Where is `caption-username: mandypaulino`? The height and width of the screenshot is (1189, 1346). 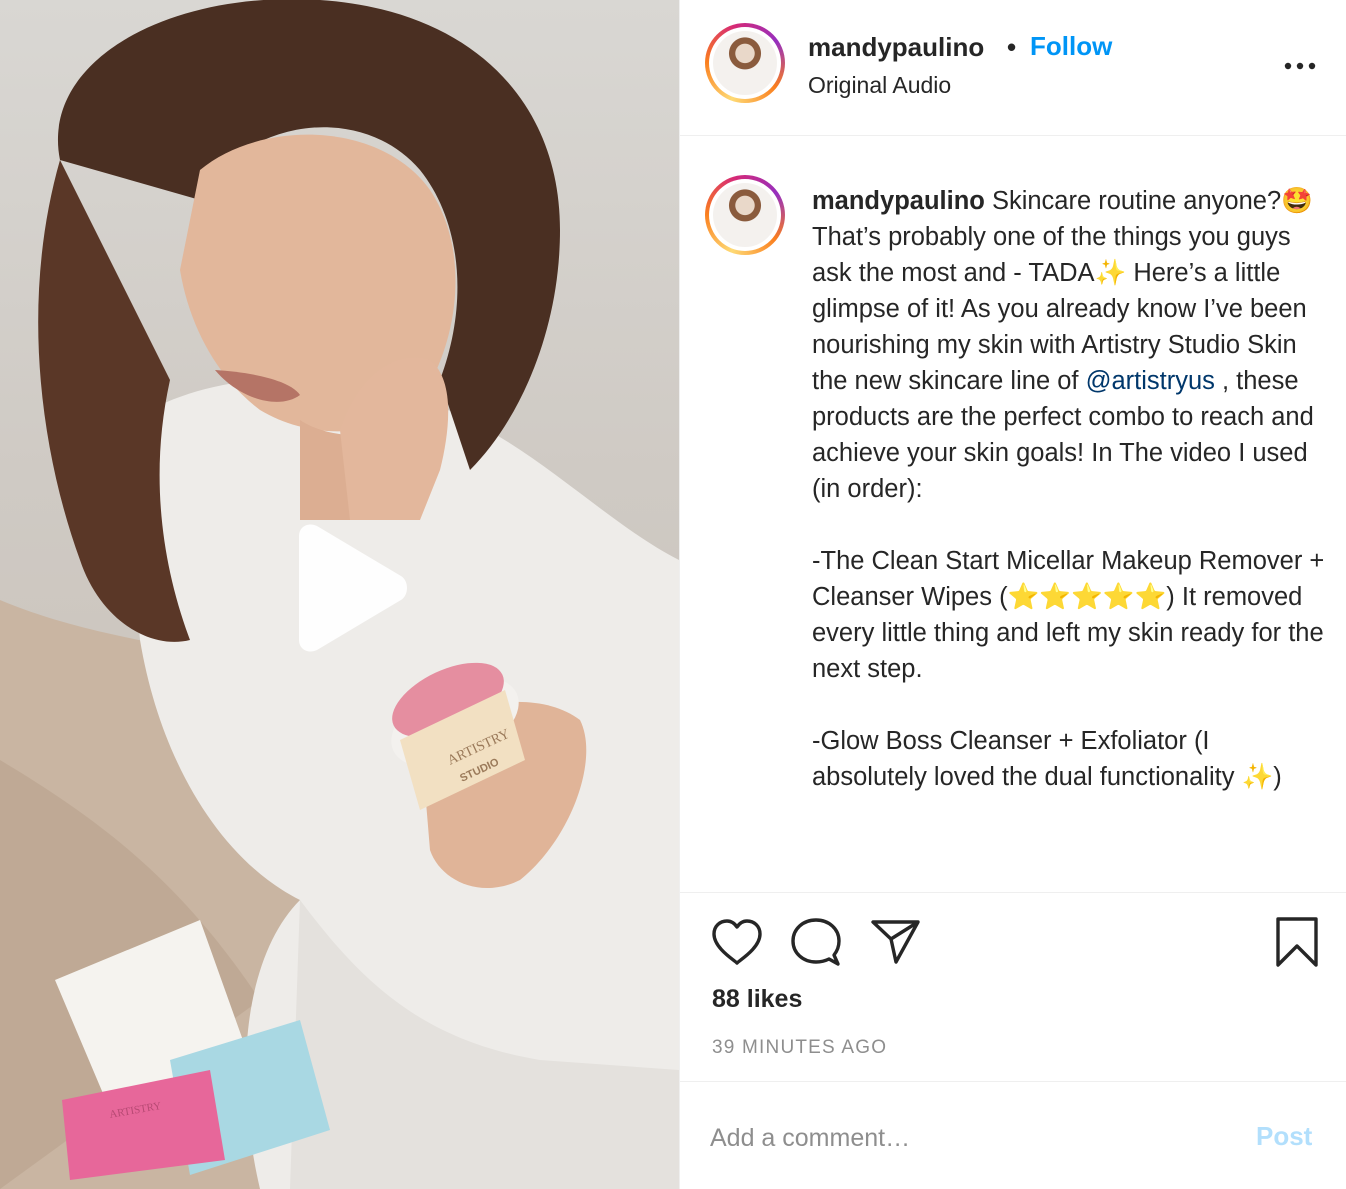
caption-username: mandypaulino is located at coordinates (898, 201).